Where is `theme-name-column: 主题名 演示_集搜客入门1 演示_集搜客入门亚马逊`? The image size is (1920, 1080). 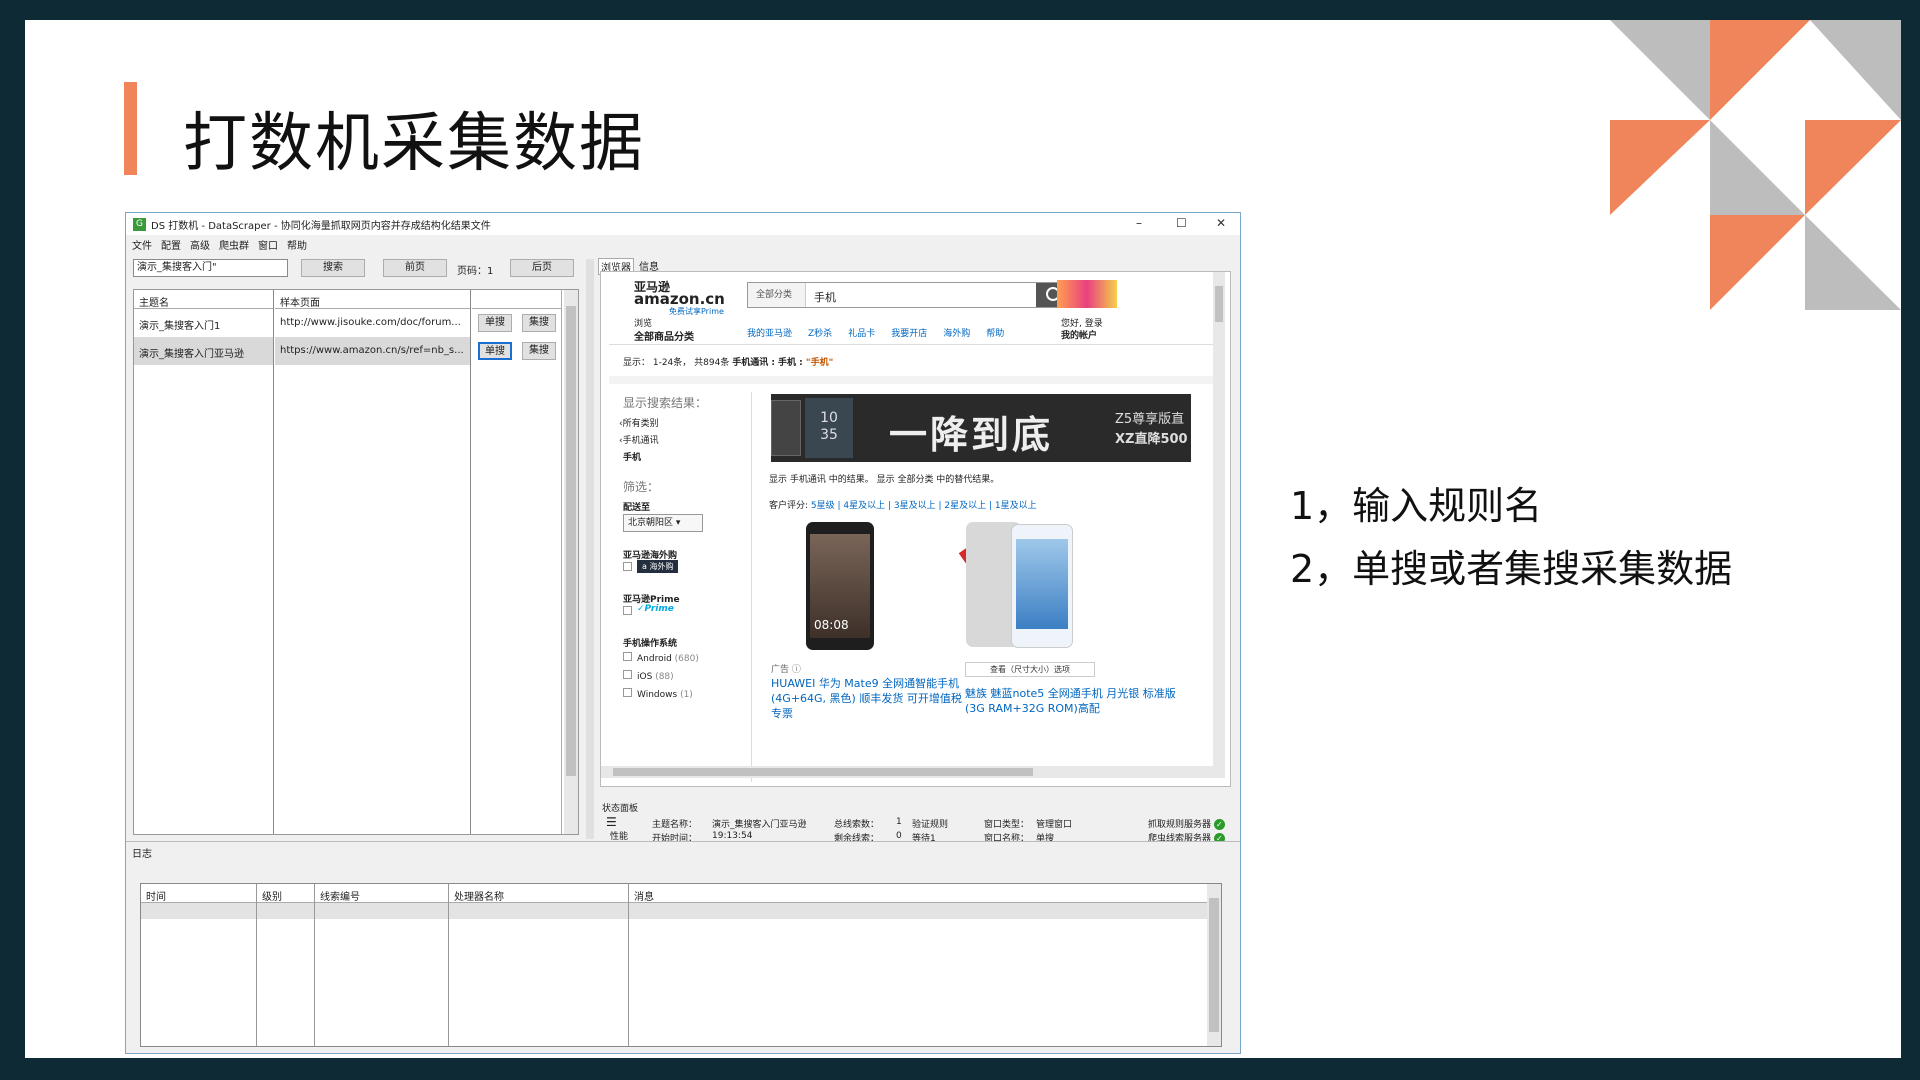 theme-name-column: 主题名 演示_集搜客入门1 演示_集搜客入门亚马逊 is located at coordinates (204, 562).